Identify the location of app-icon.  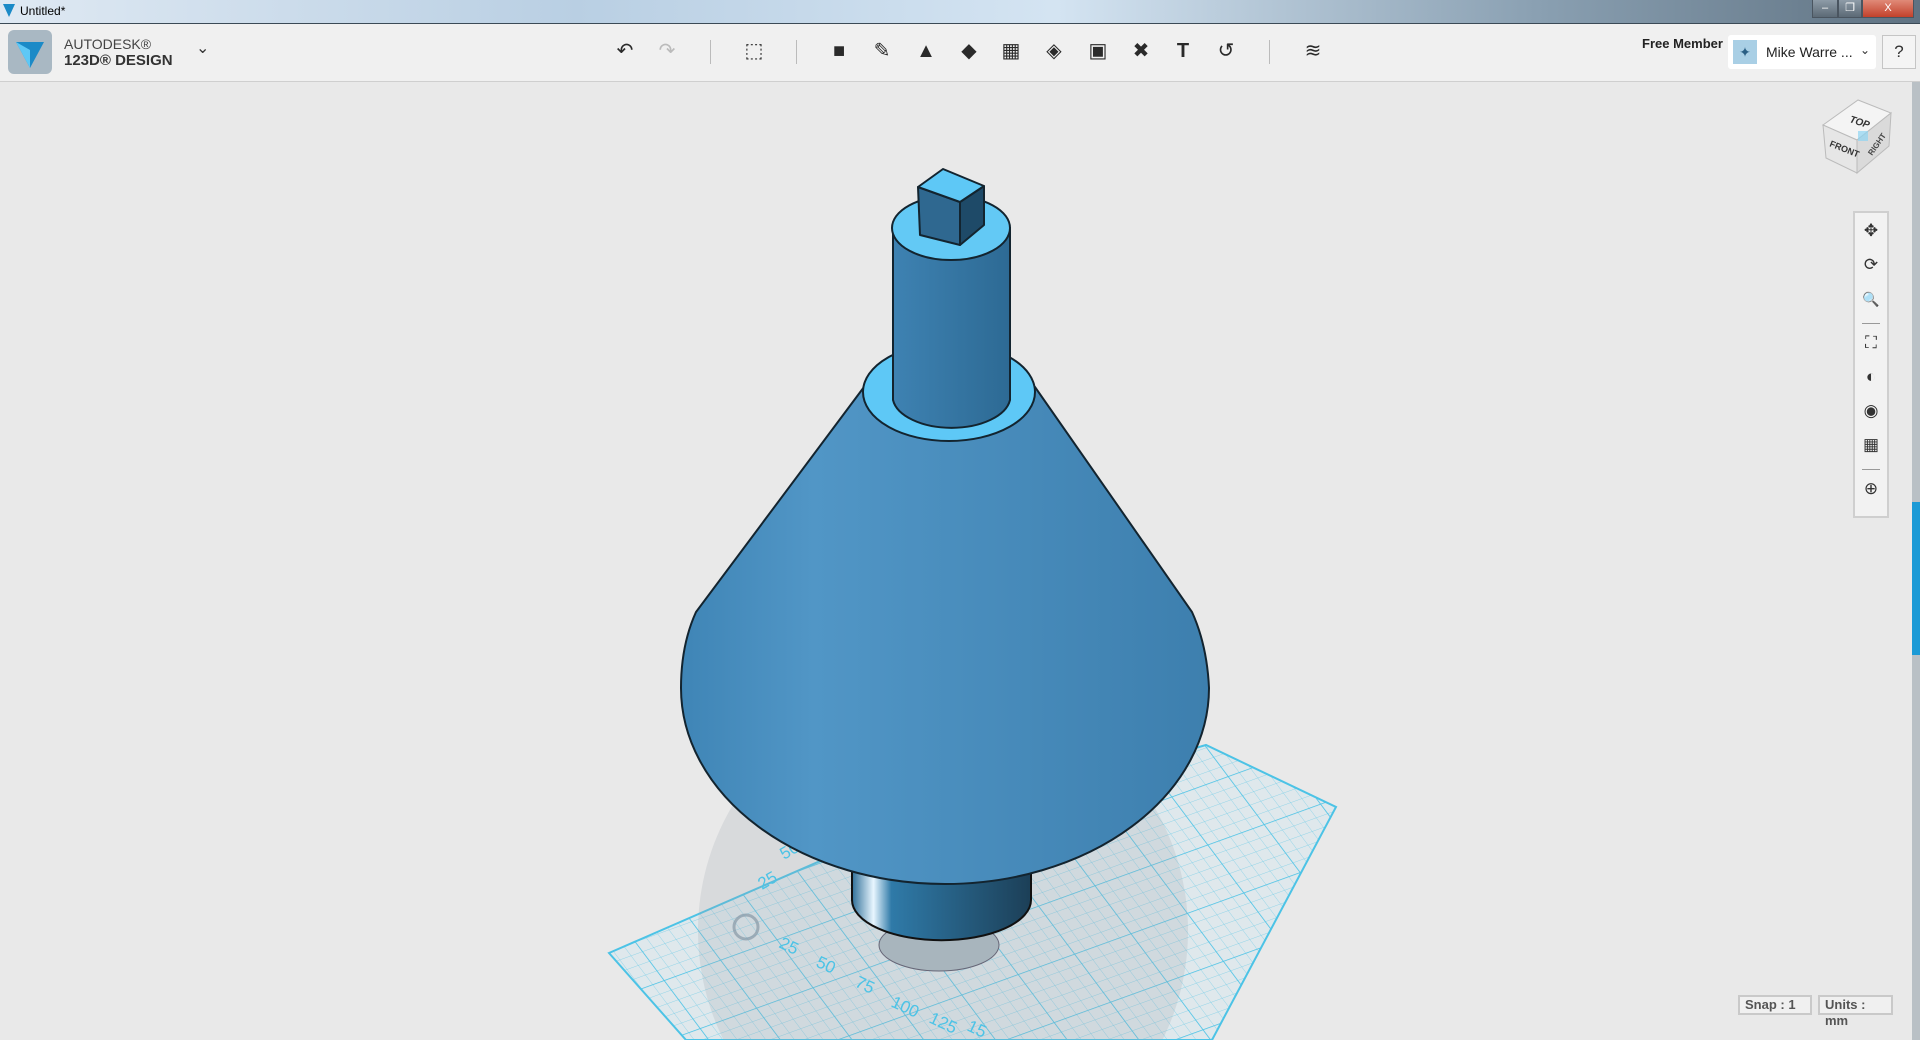
(9, 10).